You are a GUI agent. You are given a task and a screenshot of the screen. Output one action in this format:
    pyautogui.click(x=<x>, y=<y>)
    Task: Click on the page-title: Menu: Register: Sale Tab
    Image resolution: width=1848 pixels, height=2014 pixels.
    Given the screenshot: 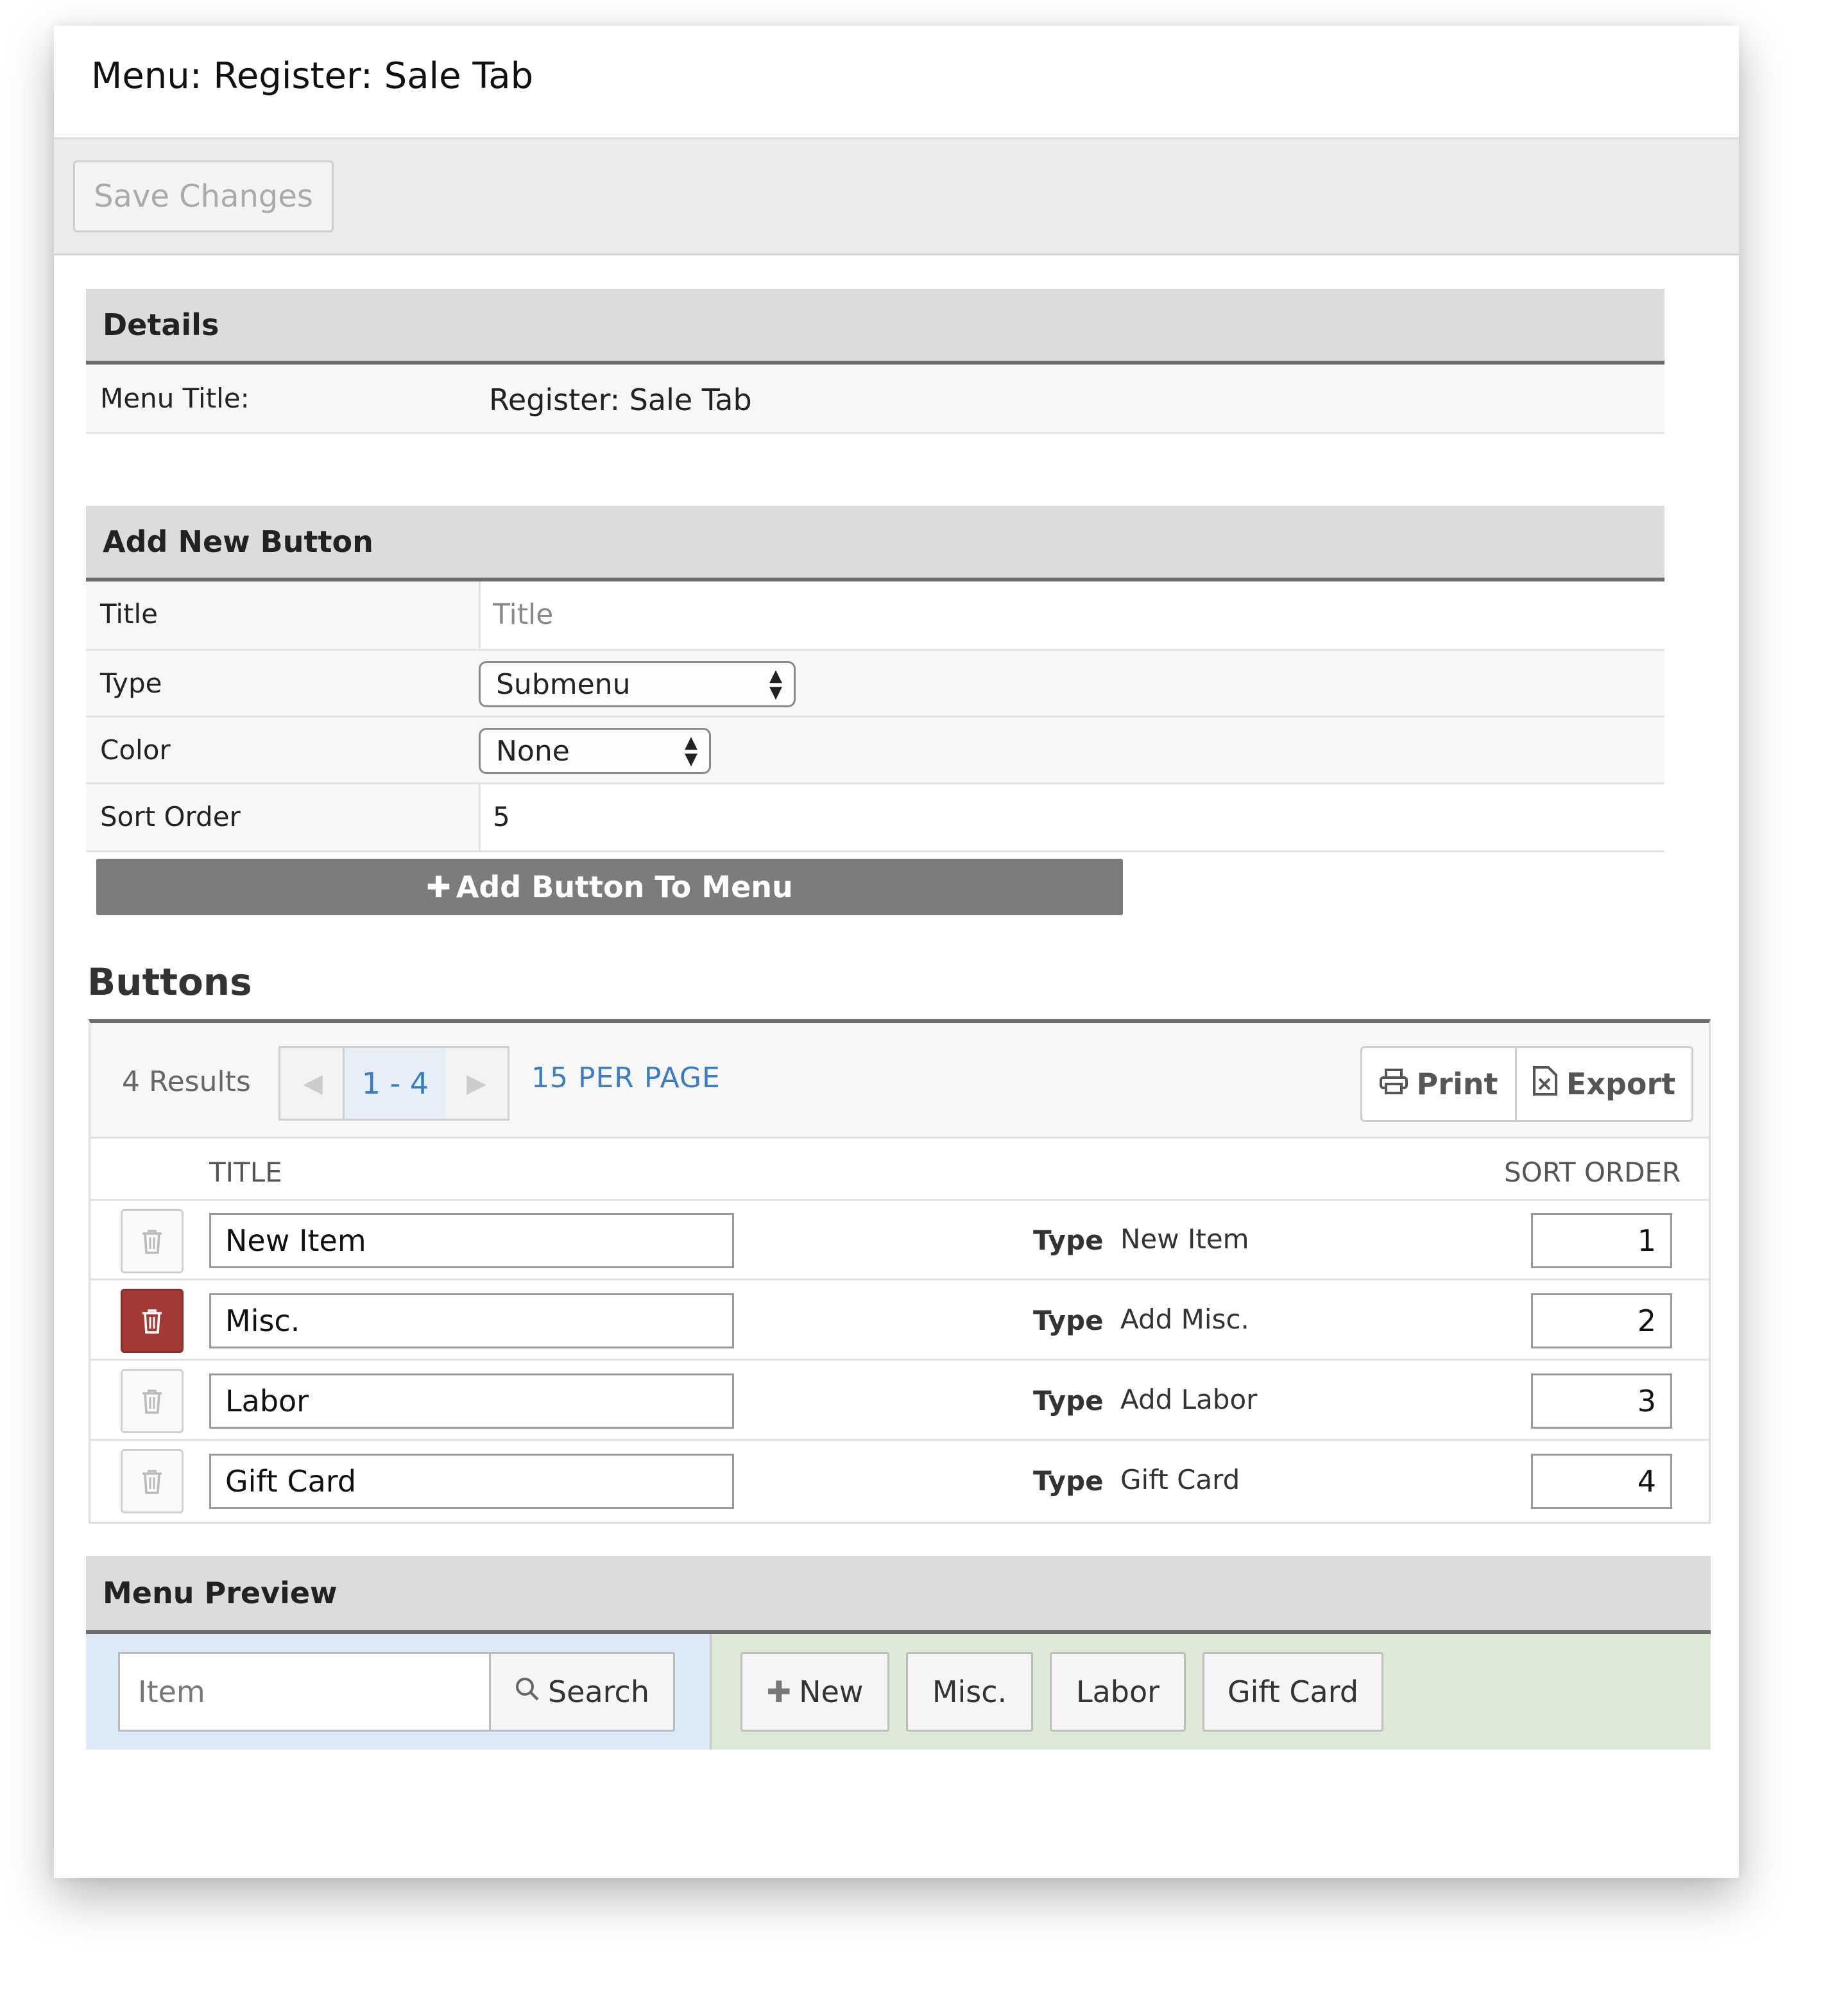 What is the action you would take?
    pyautogui.click(x=313, y=76)
    